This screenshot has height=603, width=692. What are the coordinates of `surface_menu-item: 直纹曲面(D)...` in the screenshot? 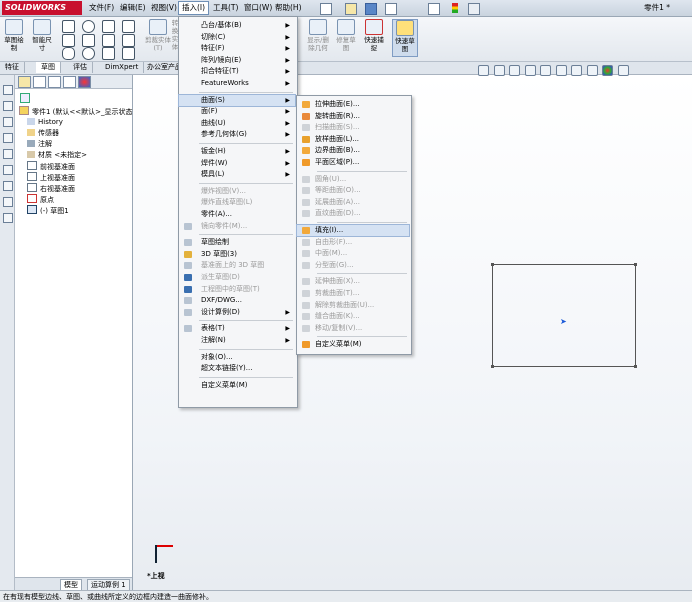 It's located at (353, 213).